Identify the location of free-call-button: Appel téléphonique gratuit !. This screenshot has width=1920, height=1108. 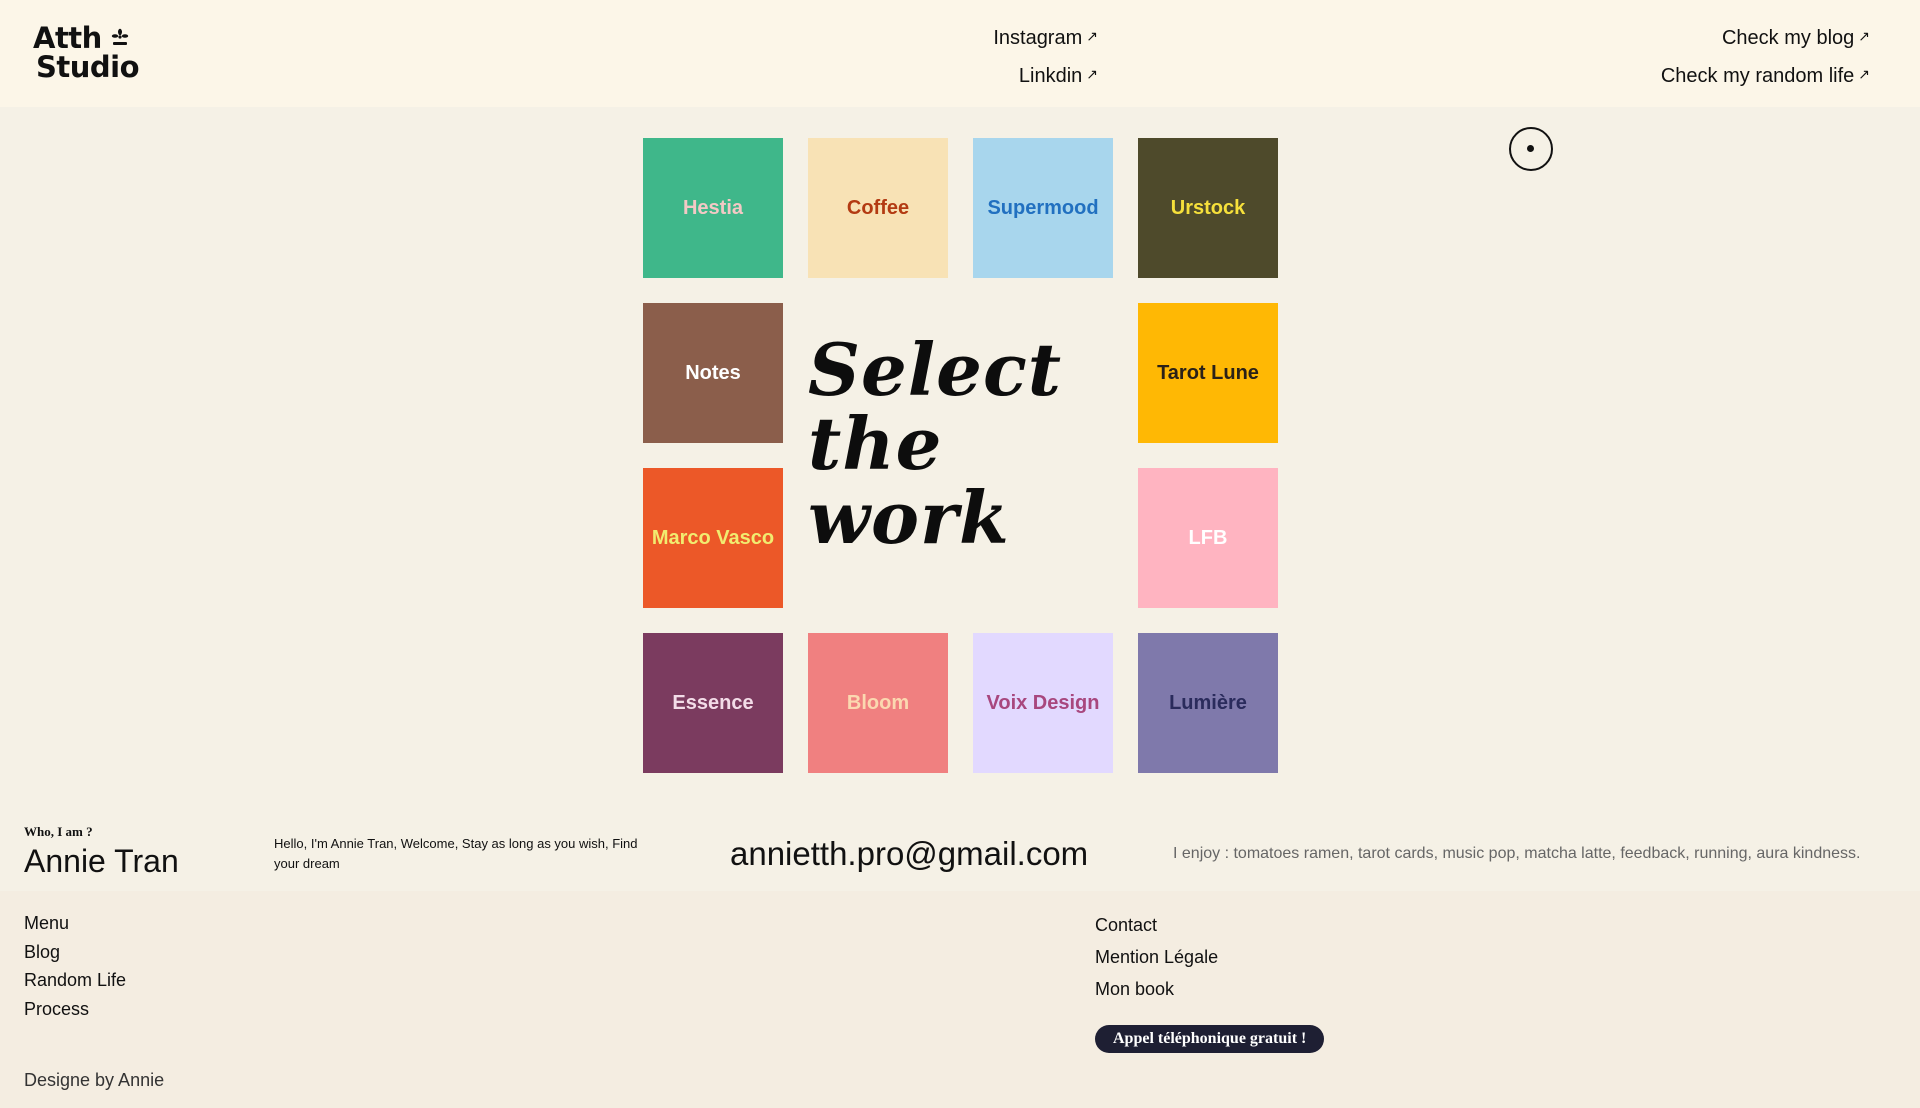
(1210, 1039).